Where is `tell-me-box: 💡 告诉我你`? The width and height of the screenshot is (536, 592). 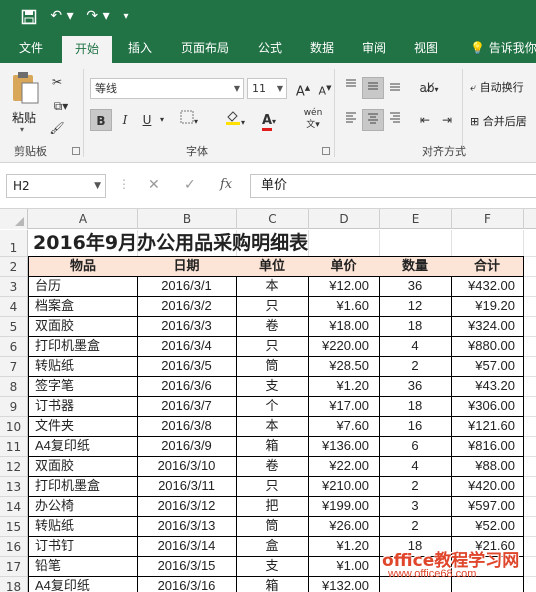
tell-me-box: 💡 告诉我你 is located at coordinates (501, 48).